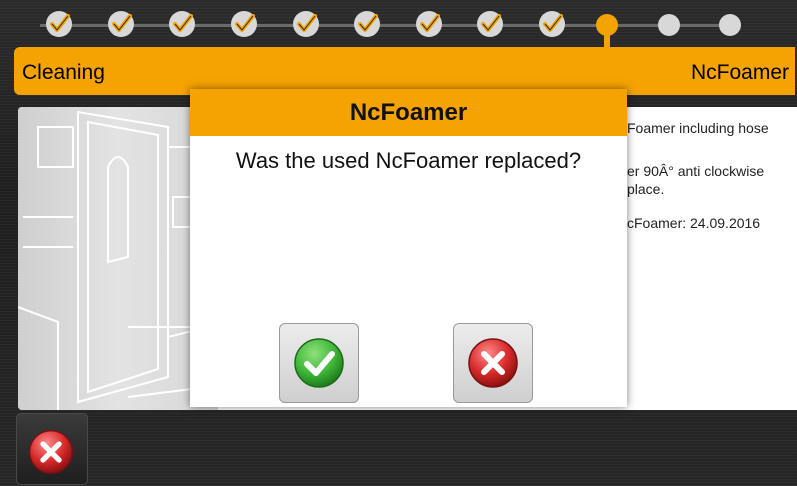  Describe the element at coordinates (646, 189) in the screenshot. I see `instruction-text: place.` at that location.